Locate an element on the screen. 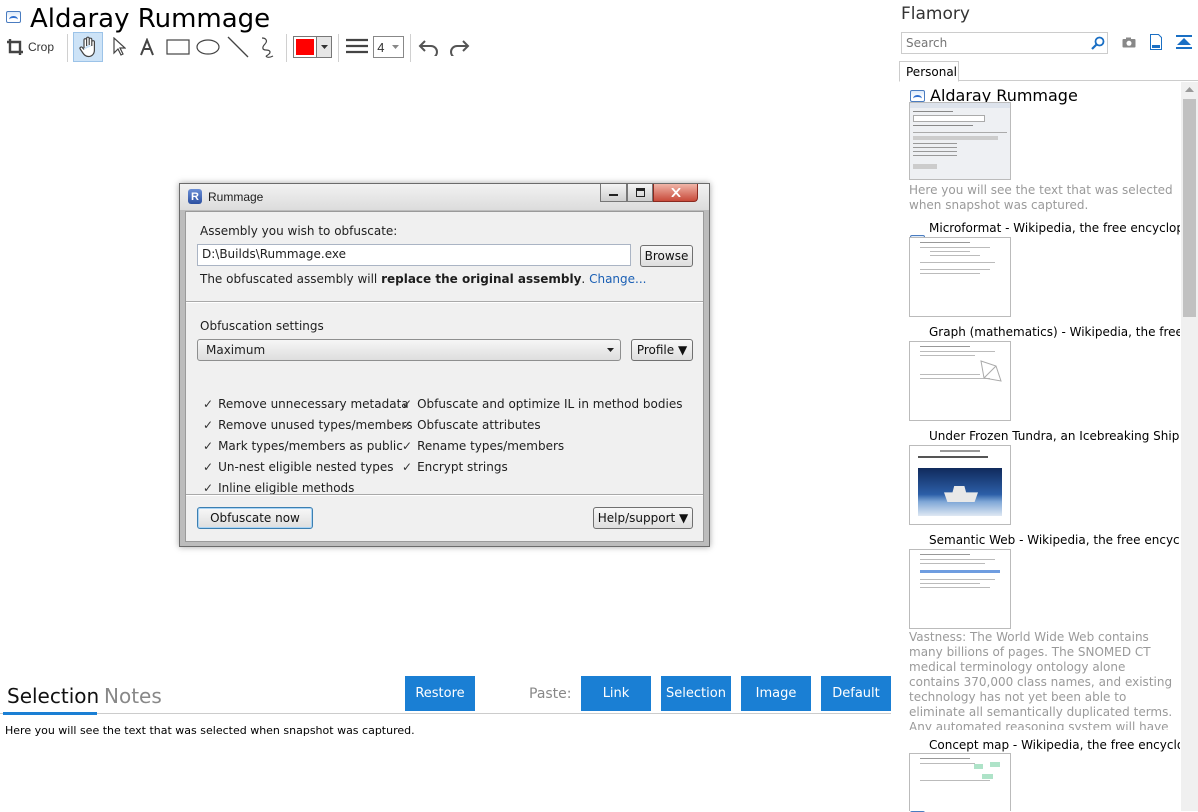 This screenshot has width=1198, height=812. document-icon is located at coordinates (1156, 42).